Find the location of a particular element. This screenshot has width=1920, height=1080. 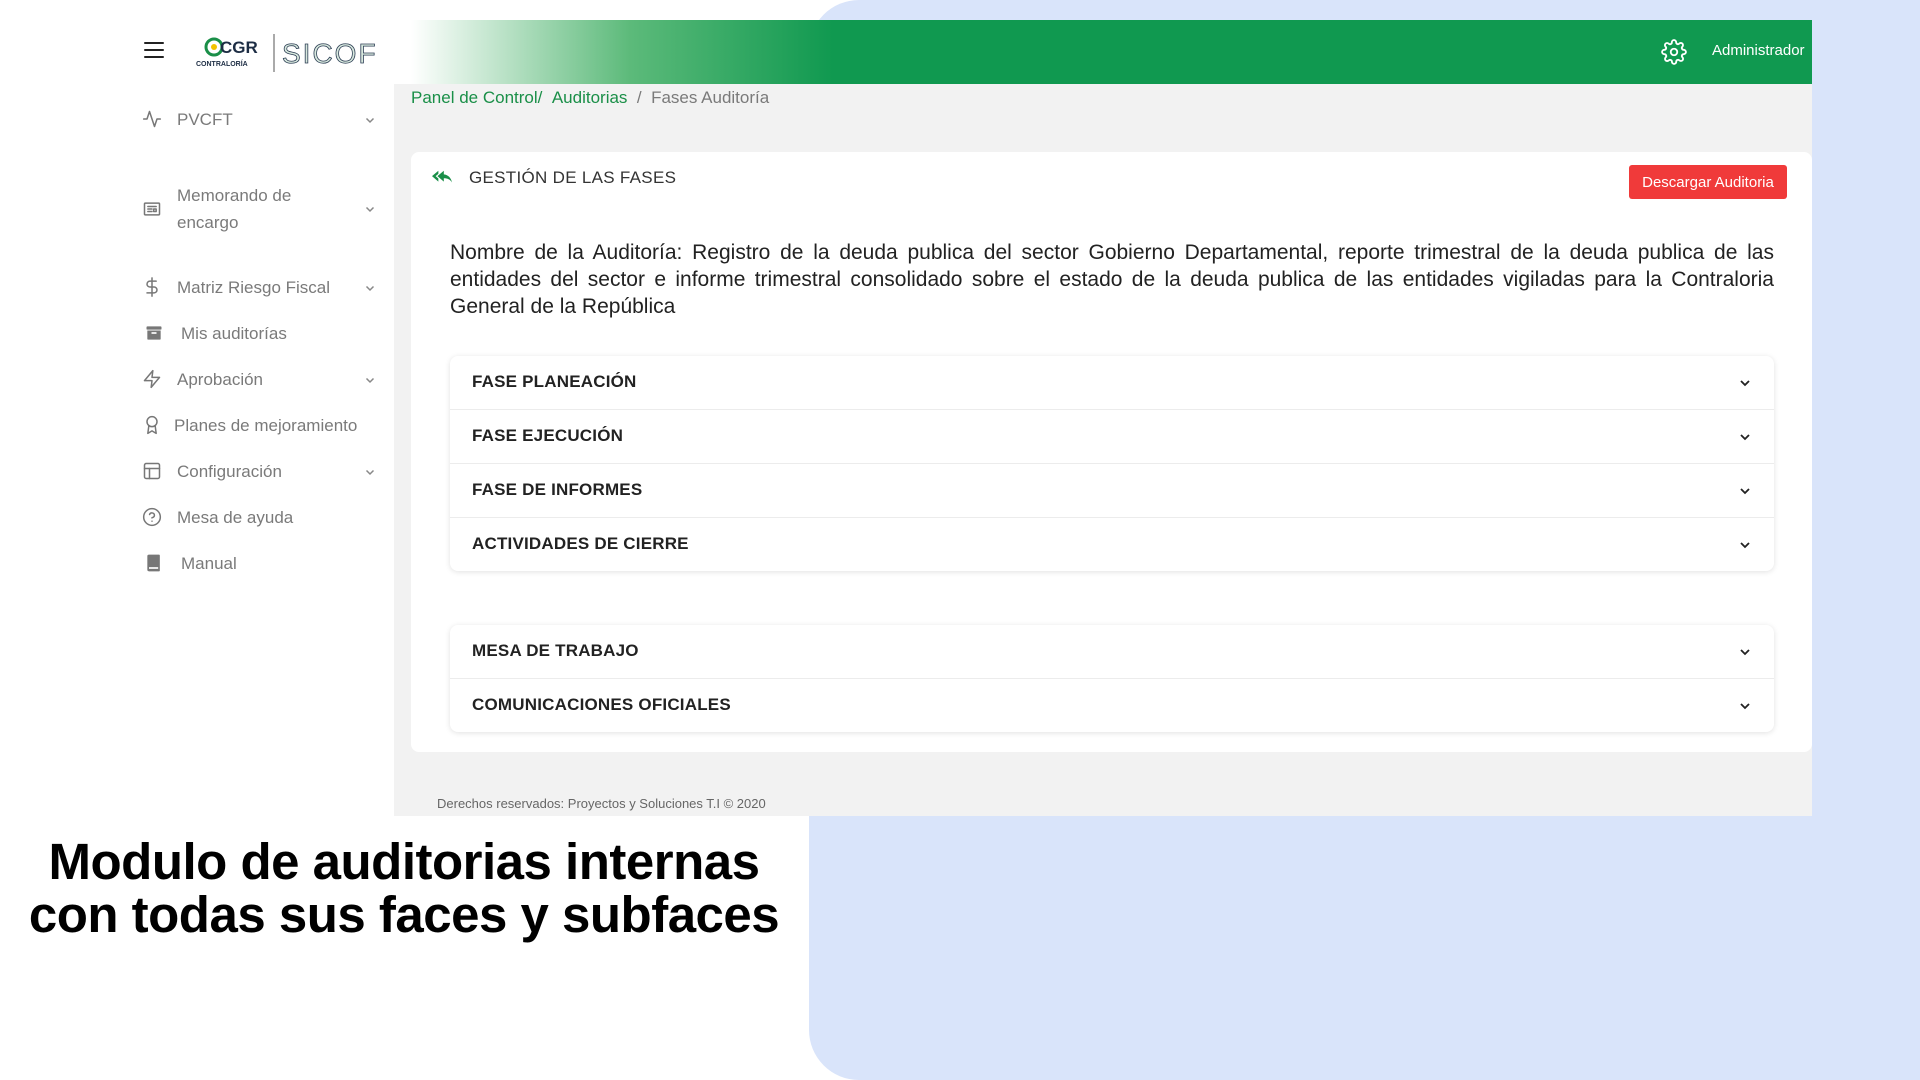

sidebar-item-configuracion: Configuración is located at coordinates (259, 471).